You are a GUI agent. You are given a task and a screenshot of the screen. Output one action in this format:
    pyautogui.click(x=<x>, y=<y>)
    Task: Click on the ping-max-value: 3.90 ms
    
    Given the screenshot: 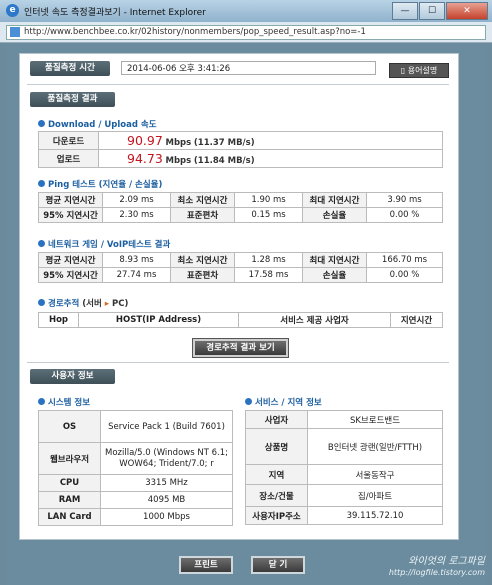 What is the action you would take?
    pyautogui.click(x=404, y=200)
    